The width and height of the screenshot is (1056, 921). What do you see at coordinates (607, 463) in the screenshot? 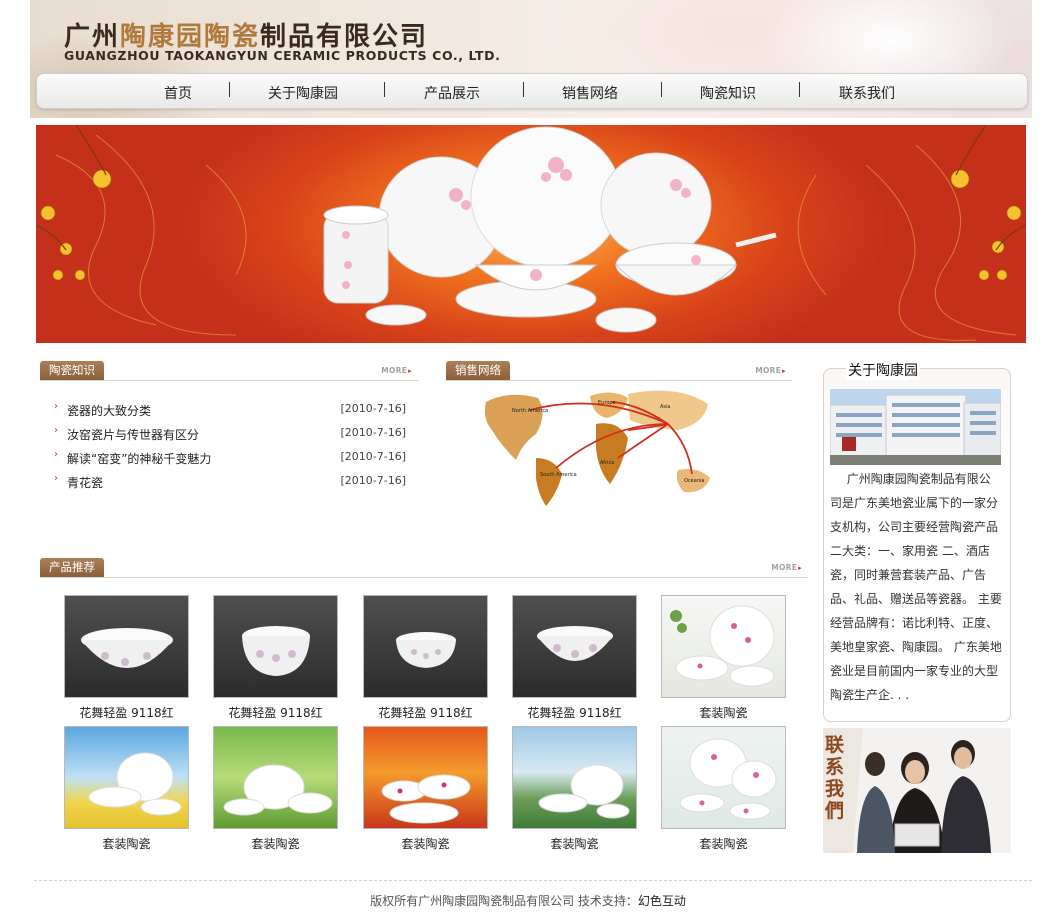
I see `region-label: Africa` at bounding box center [607, 463].